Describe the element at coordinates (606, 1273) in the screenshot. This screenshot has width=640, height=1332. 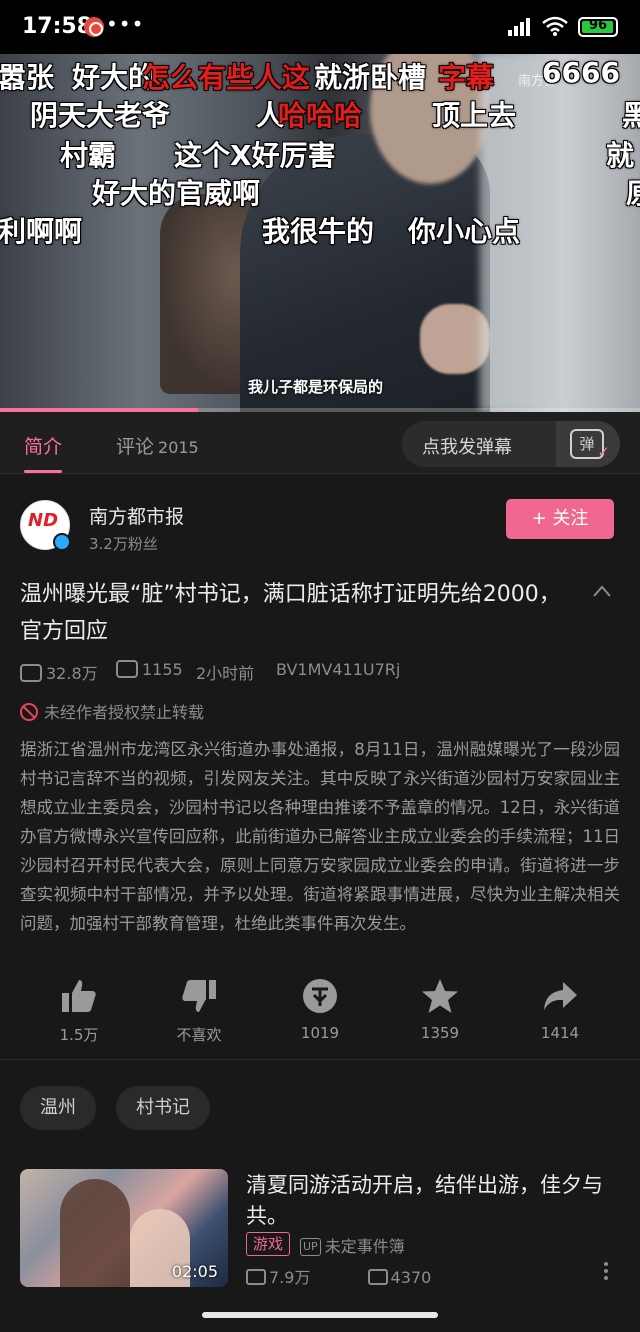
I see `more-options-icon` at that location.